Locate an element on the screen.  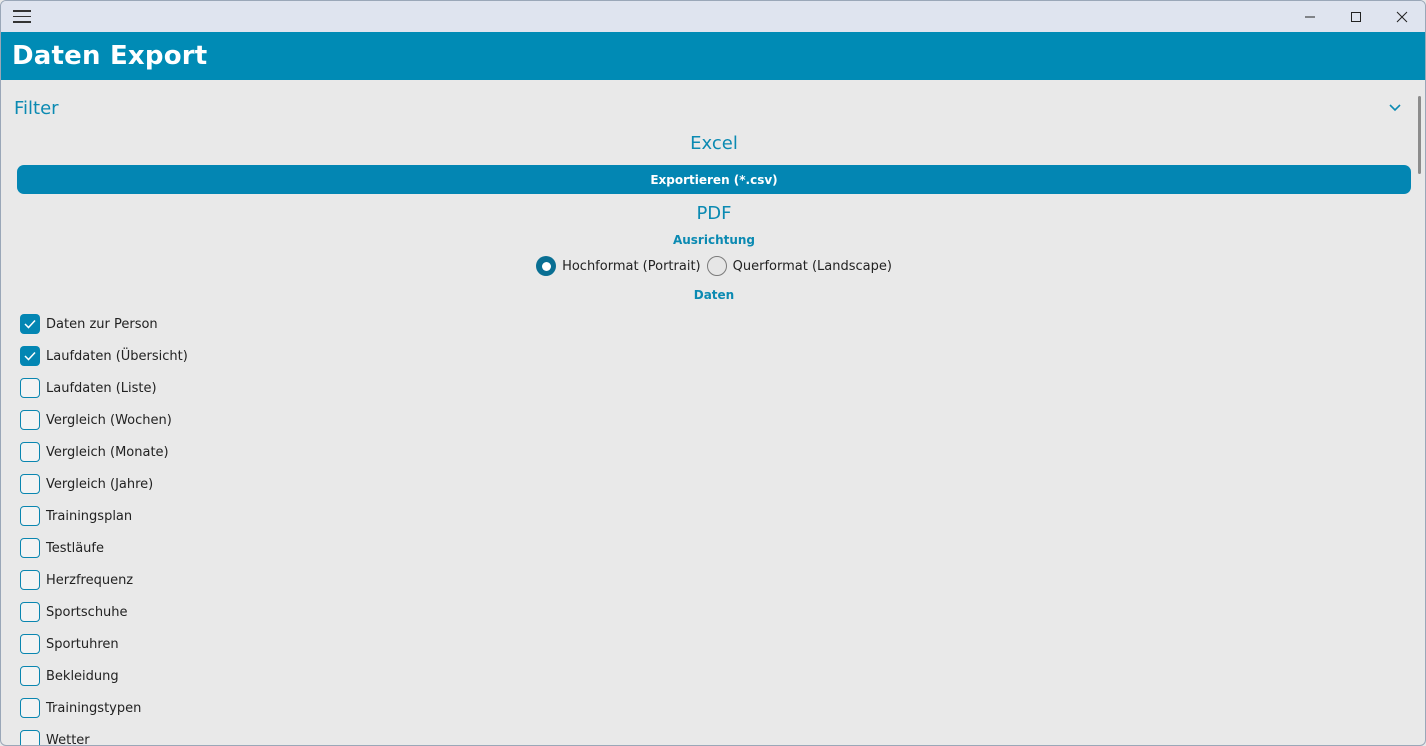
close-button is located at coordinates (1402, 16).